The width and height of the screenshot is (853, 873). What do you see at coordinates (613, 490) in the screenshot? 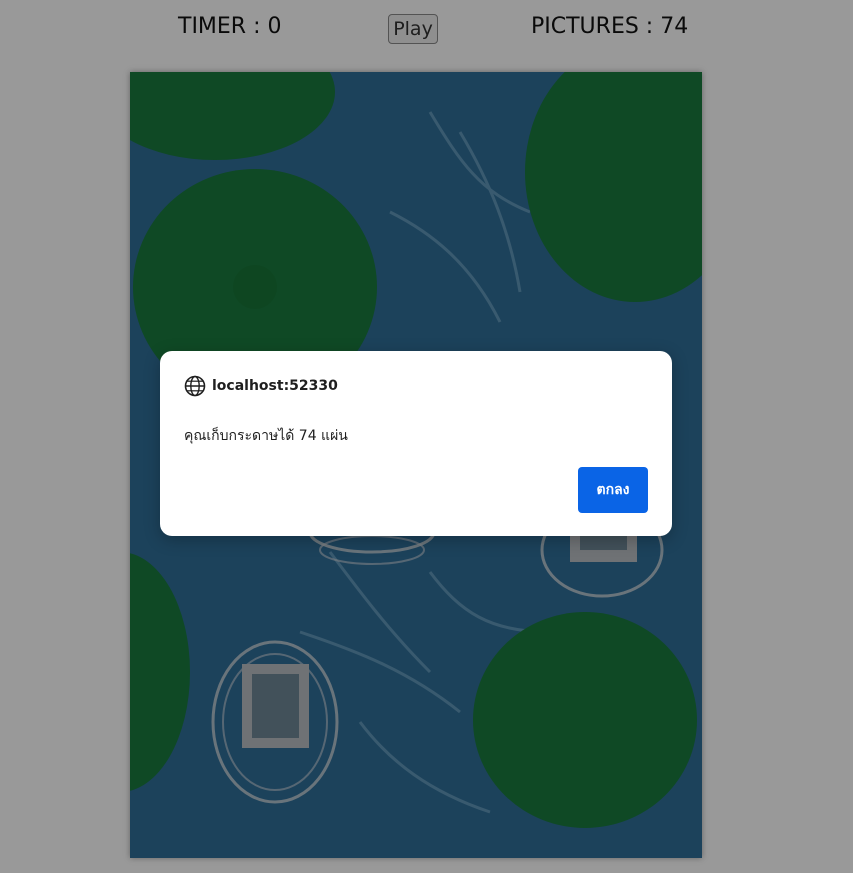
I see `ok-button: ตกลง` at bounding box center [613, 490].